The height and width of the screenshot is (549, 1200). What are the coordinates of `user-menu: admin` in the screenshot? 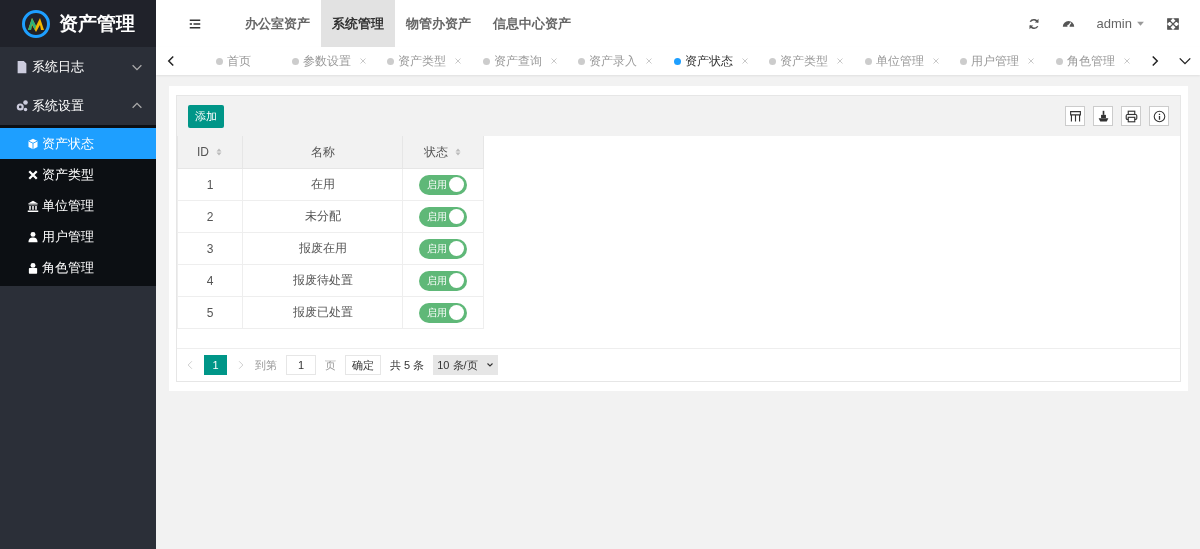 It's located at (1120, 23).